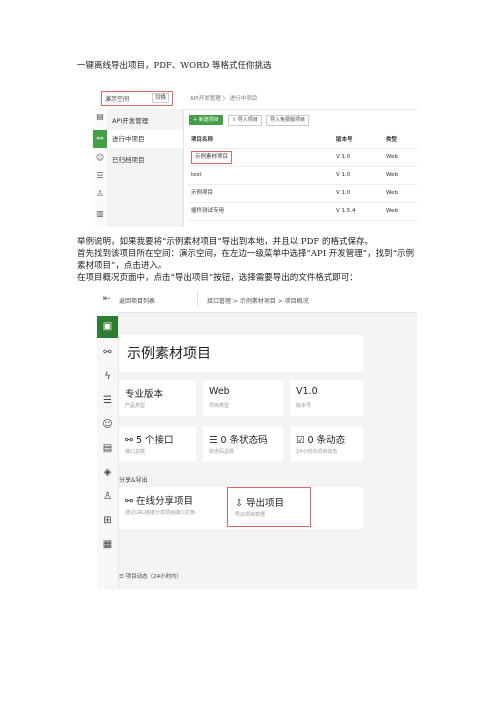  What do you see at coordinates (245, 120) in the screenshot?
I see `import-project-button: ⇪ 导入项目` at bounding box center [245, 120].